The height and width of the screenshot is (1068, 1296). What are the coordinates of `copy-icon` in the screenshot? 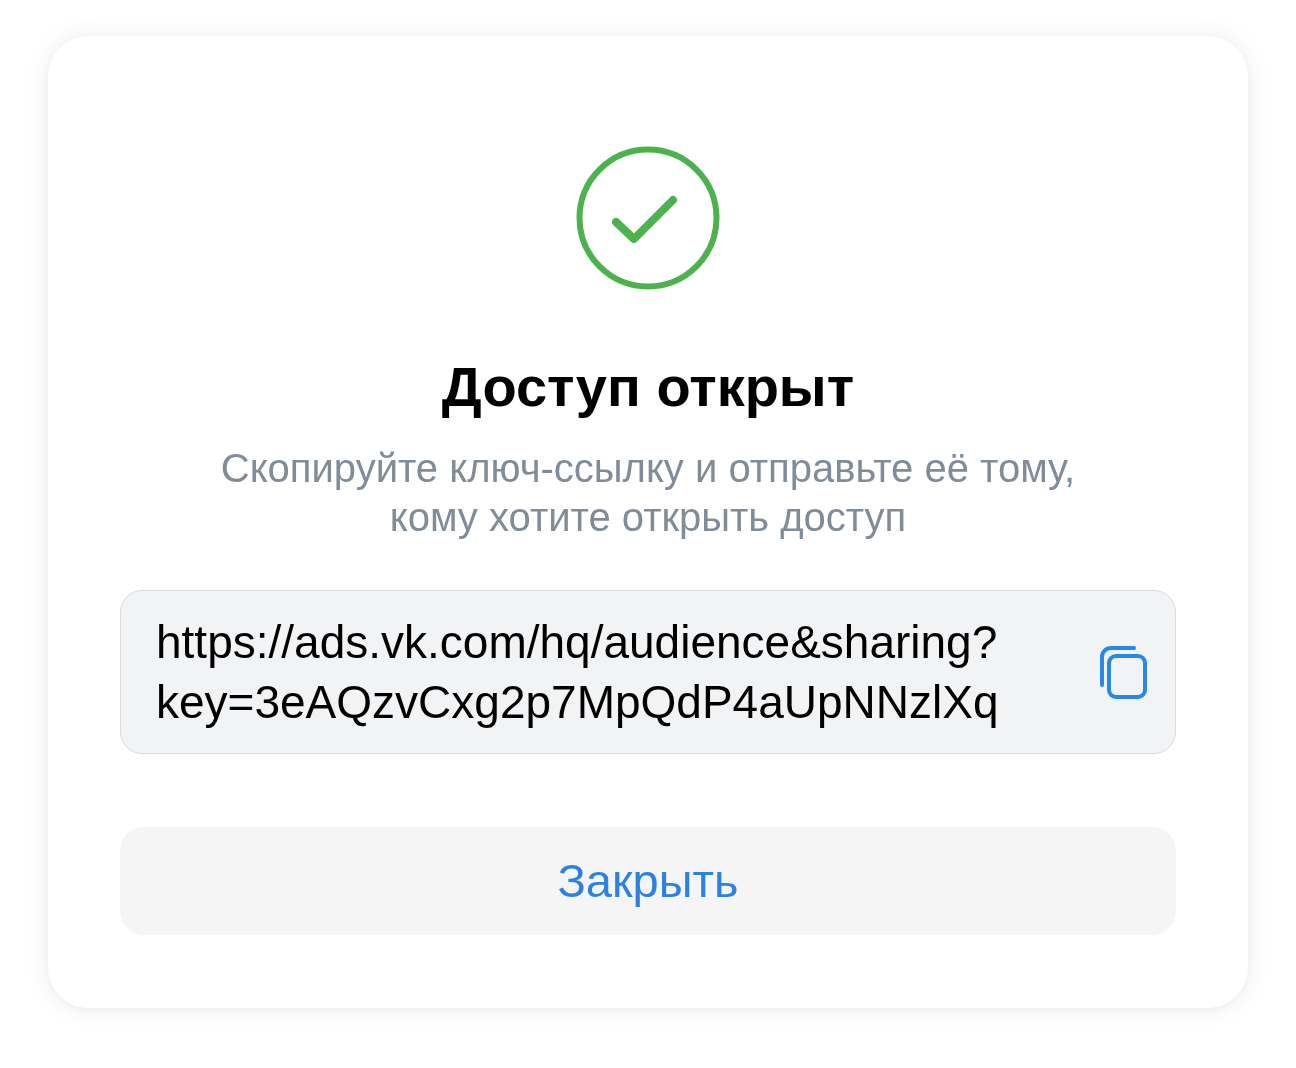 It's located at (1122, 672).